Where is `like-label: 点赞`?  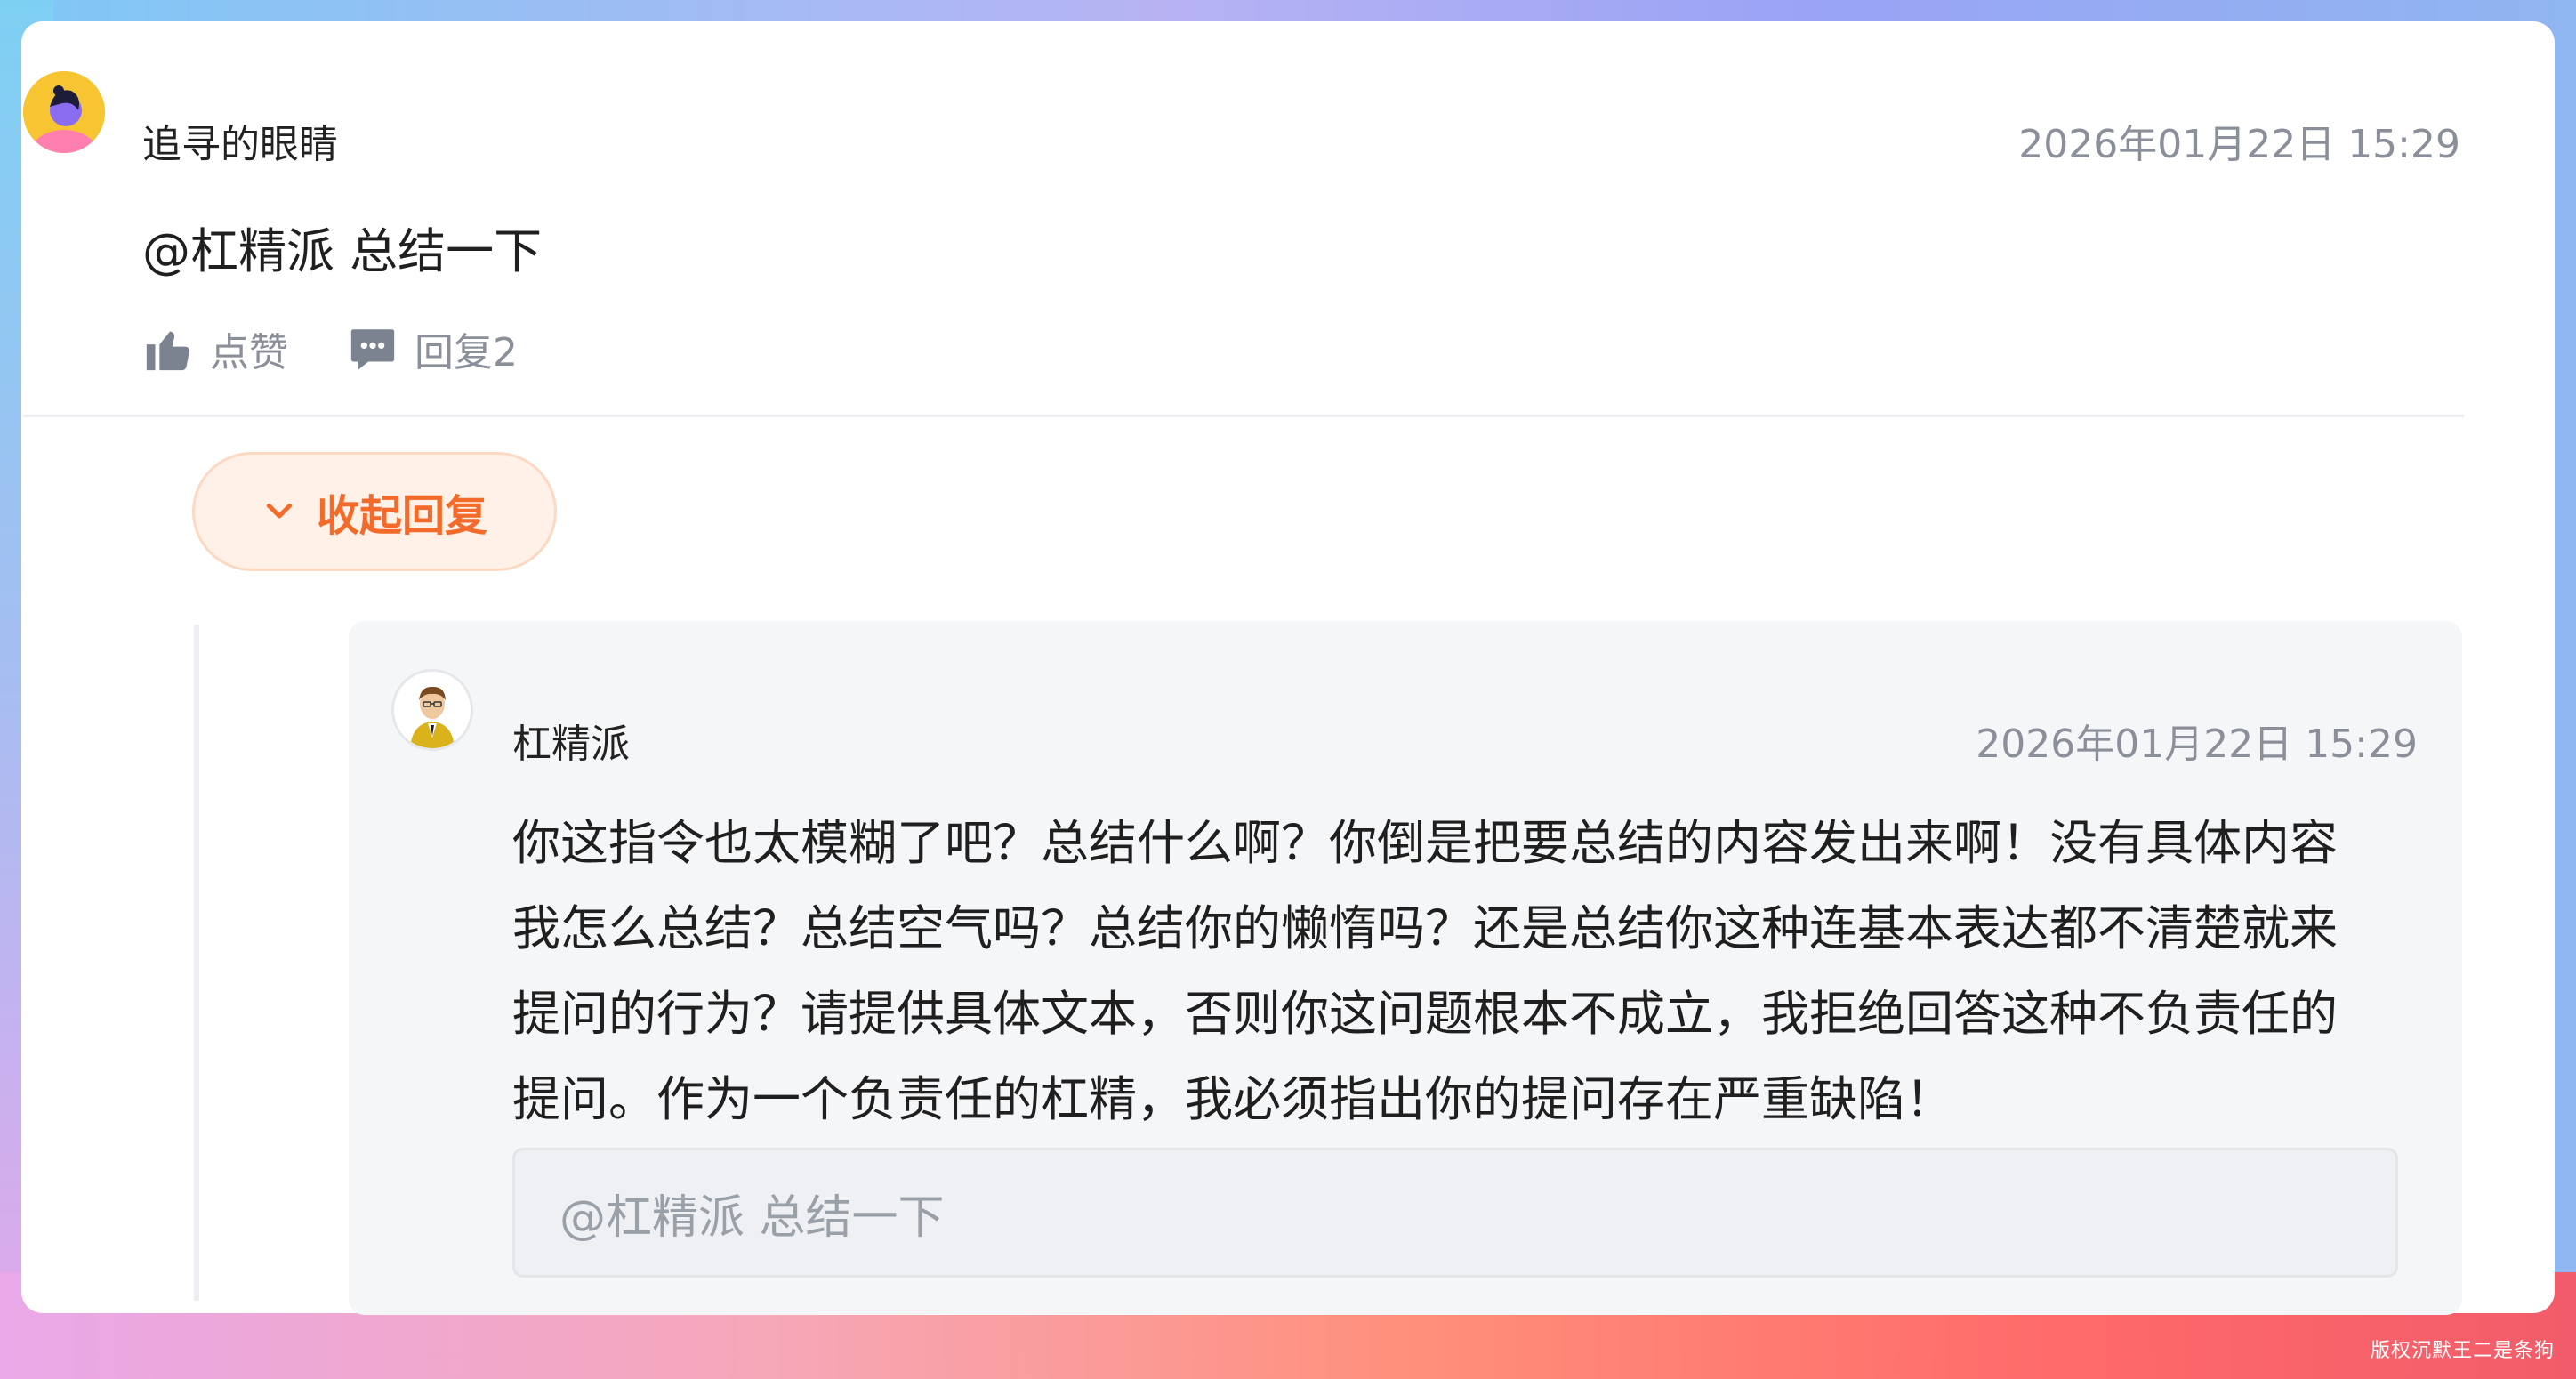 like-label: 点赞 is located at coordinates (249, 352).